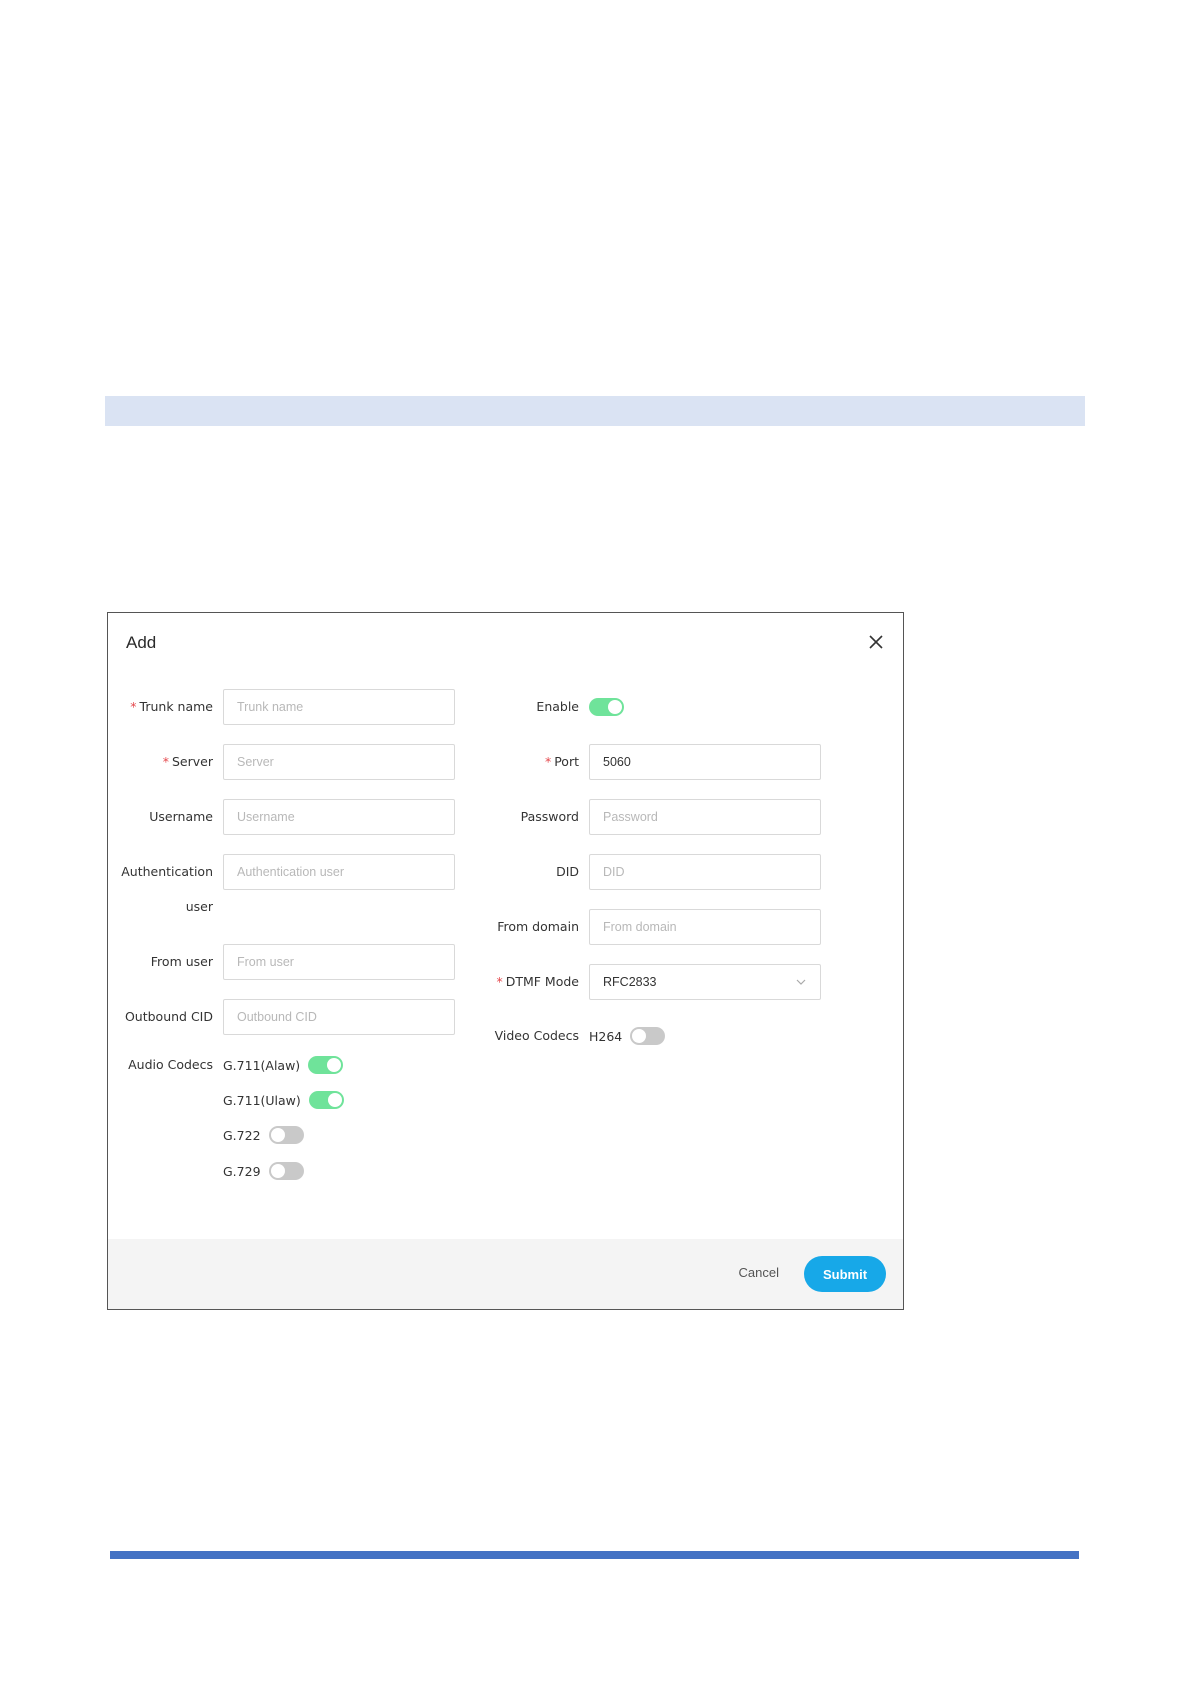 Image resolution: width=1191 pixels, height=1685 pixels. What do you see at coordinates (206, 1171) in the screenshot?
I see `audio-codec-row-g729: G.729` at bounding box center [206, 1171].